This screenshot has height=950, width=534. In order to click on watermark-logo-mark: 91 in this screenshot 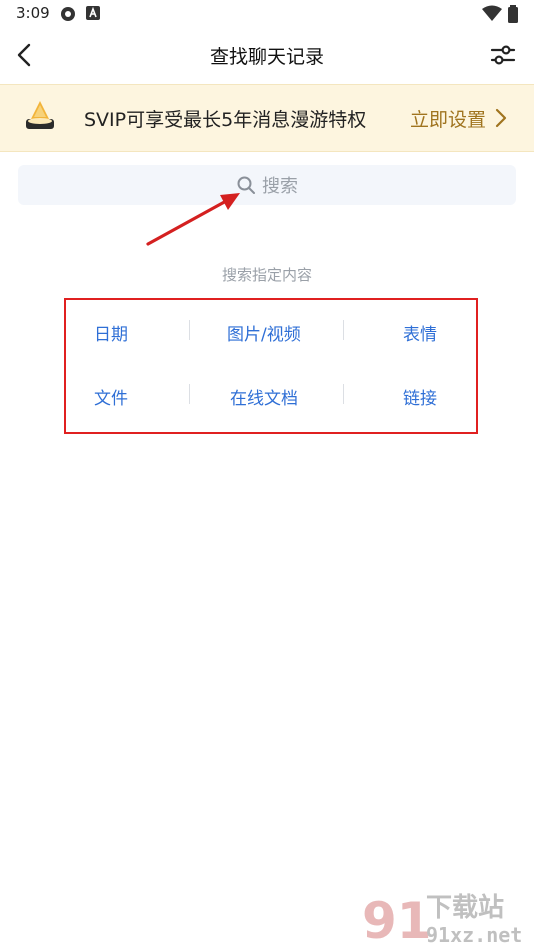, I will do `click(397, 920)`.